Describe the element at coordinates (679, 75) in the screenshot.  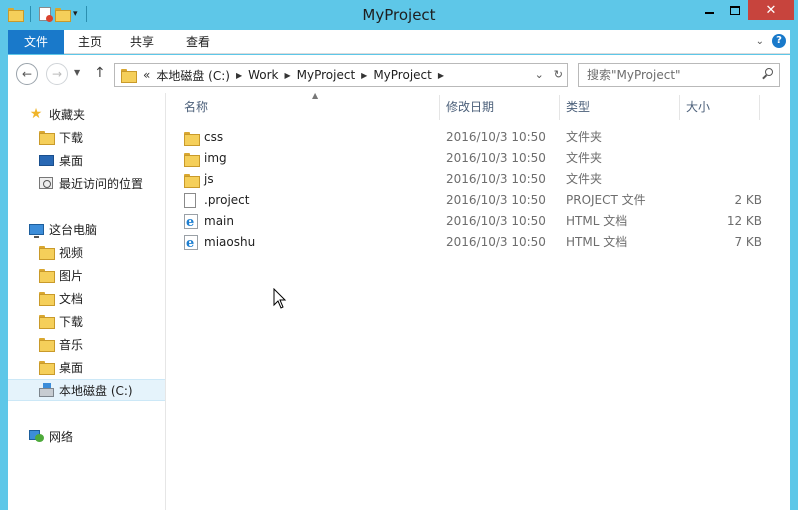
I see `search-input: 搜索"MyProject"` at that location.